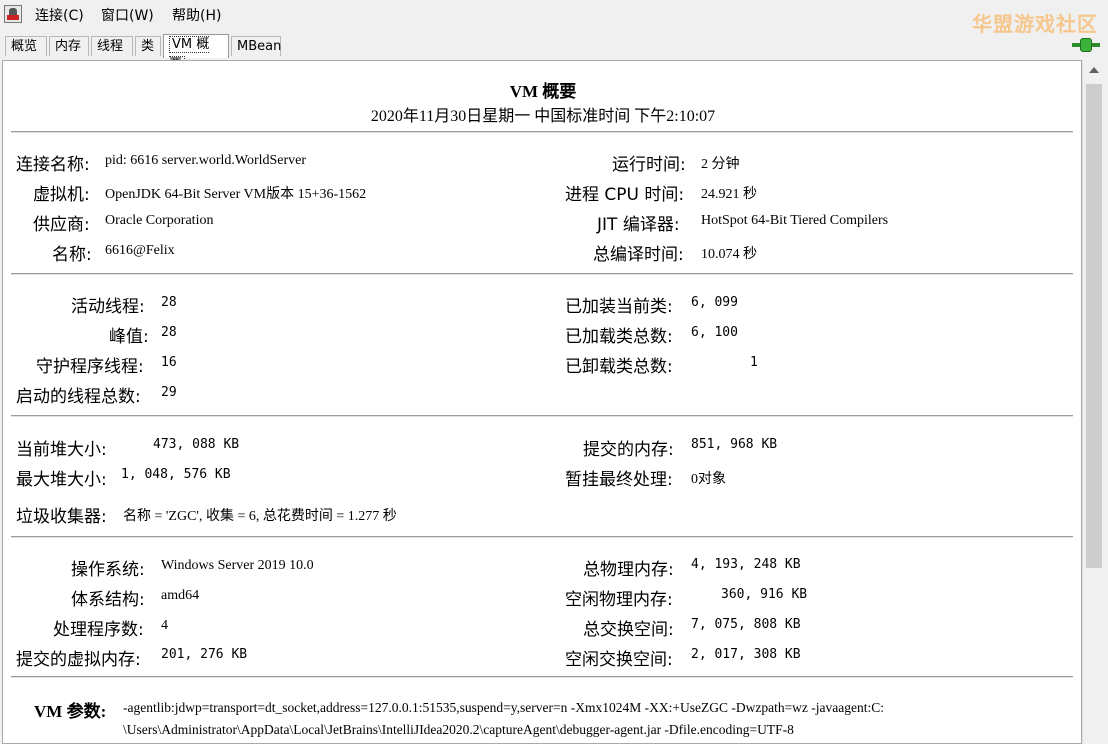  What do you see at coordinates (196, 53) in the screenshot?
I see `tab-vm-summary: VM 概要` at bounding box center [196, 53].